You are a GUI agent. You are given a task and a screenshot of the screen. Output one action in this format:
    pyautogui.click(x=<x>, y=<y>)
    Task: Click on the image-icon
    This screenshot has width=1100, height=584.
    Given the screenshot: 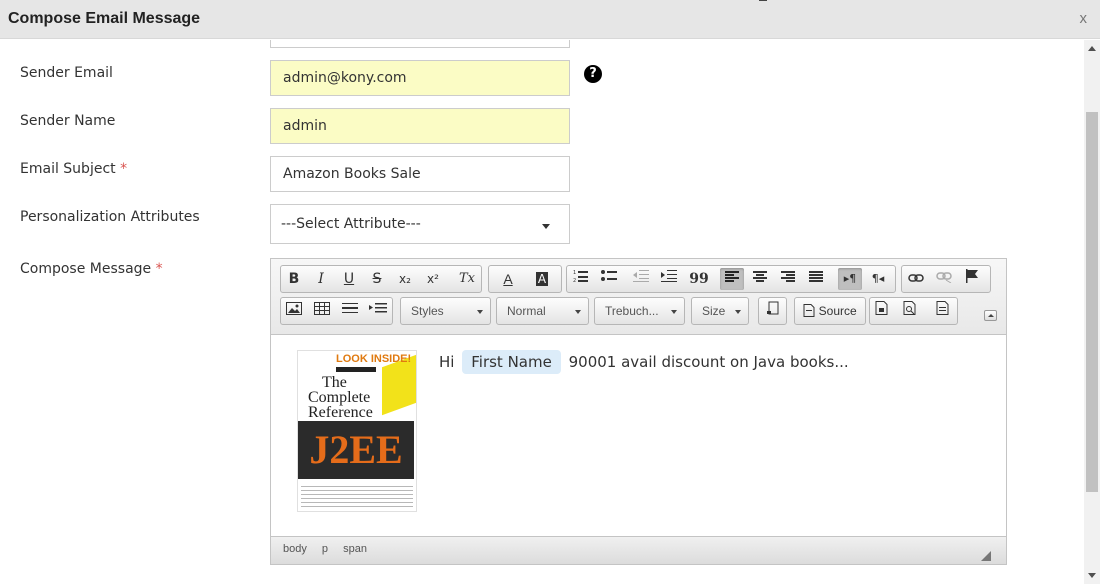 What is the action you would take?
    pyautogui.click(x=294, y=311)
    